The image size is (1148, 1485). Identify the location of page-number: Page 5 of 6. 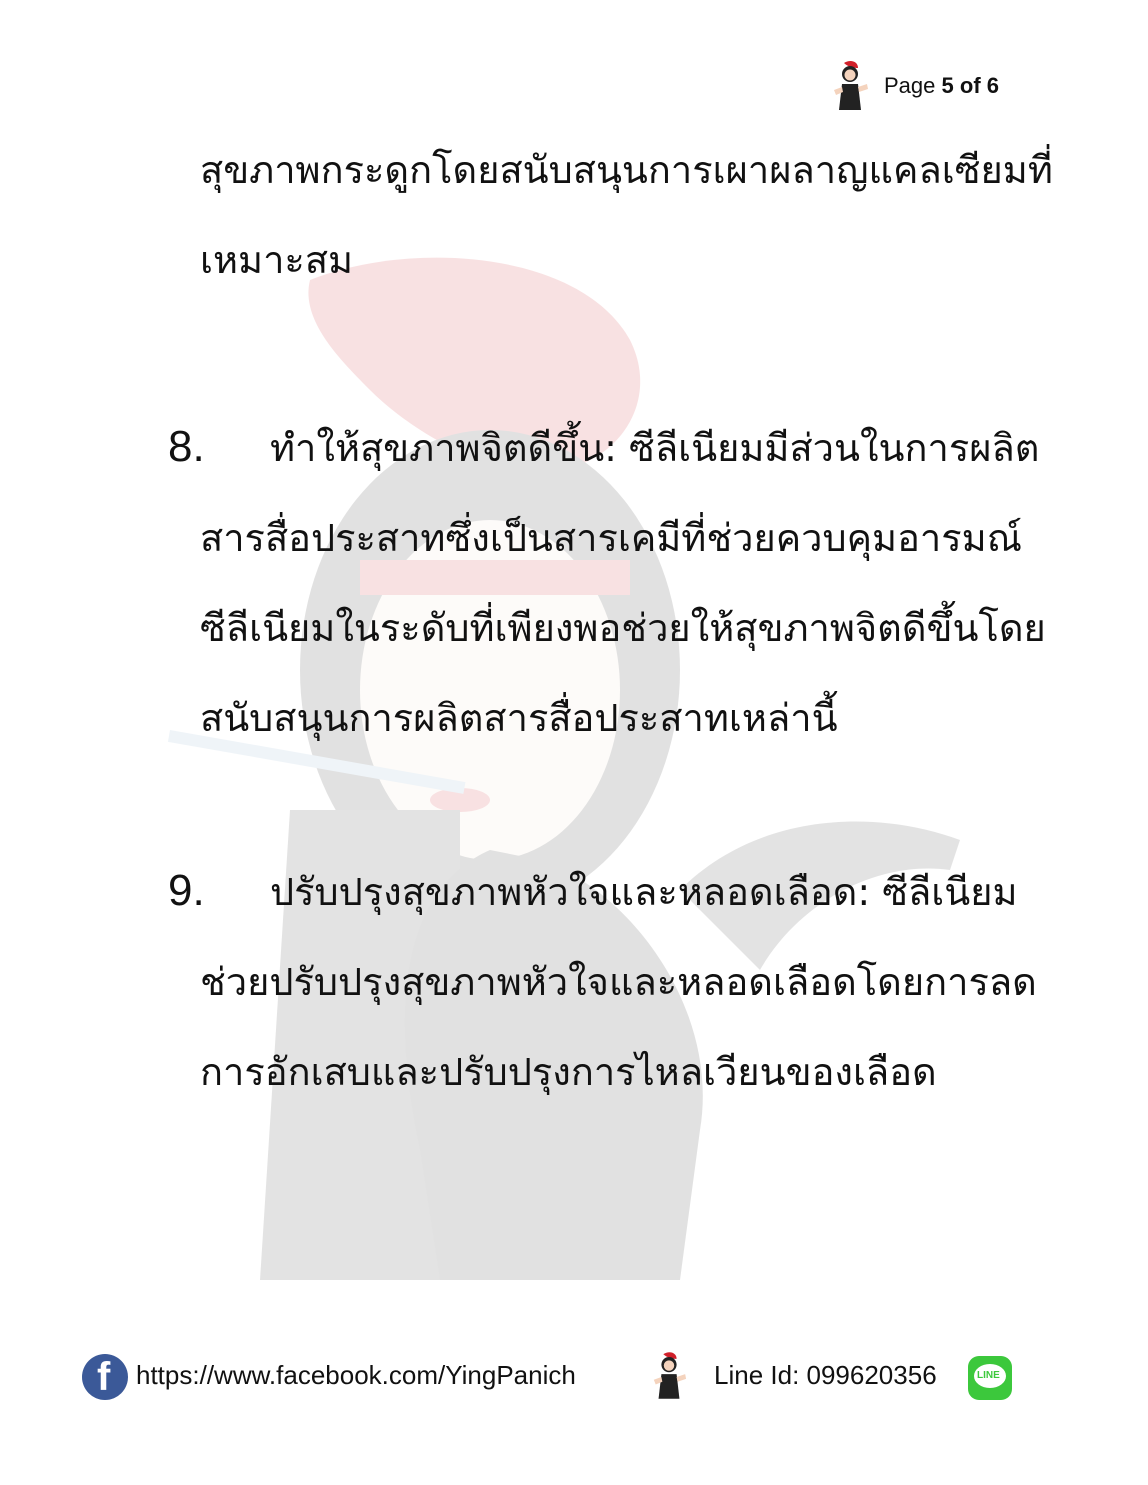
(941, 86).